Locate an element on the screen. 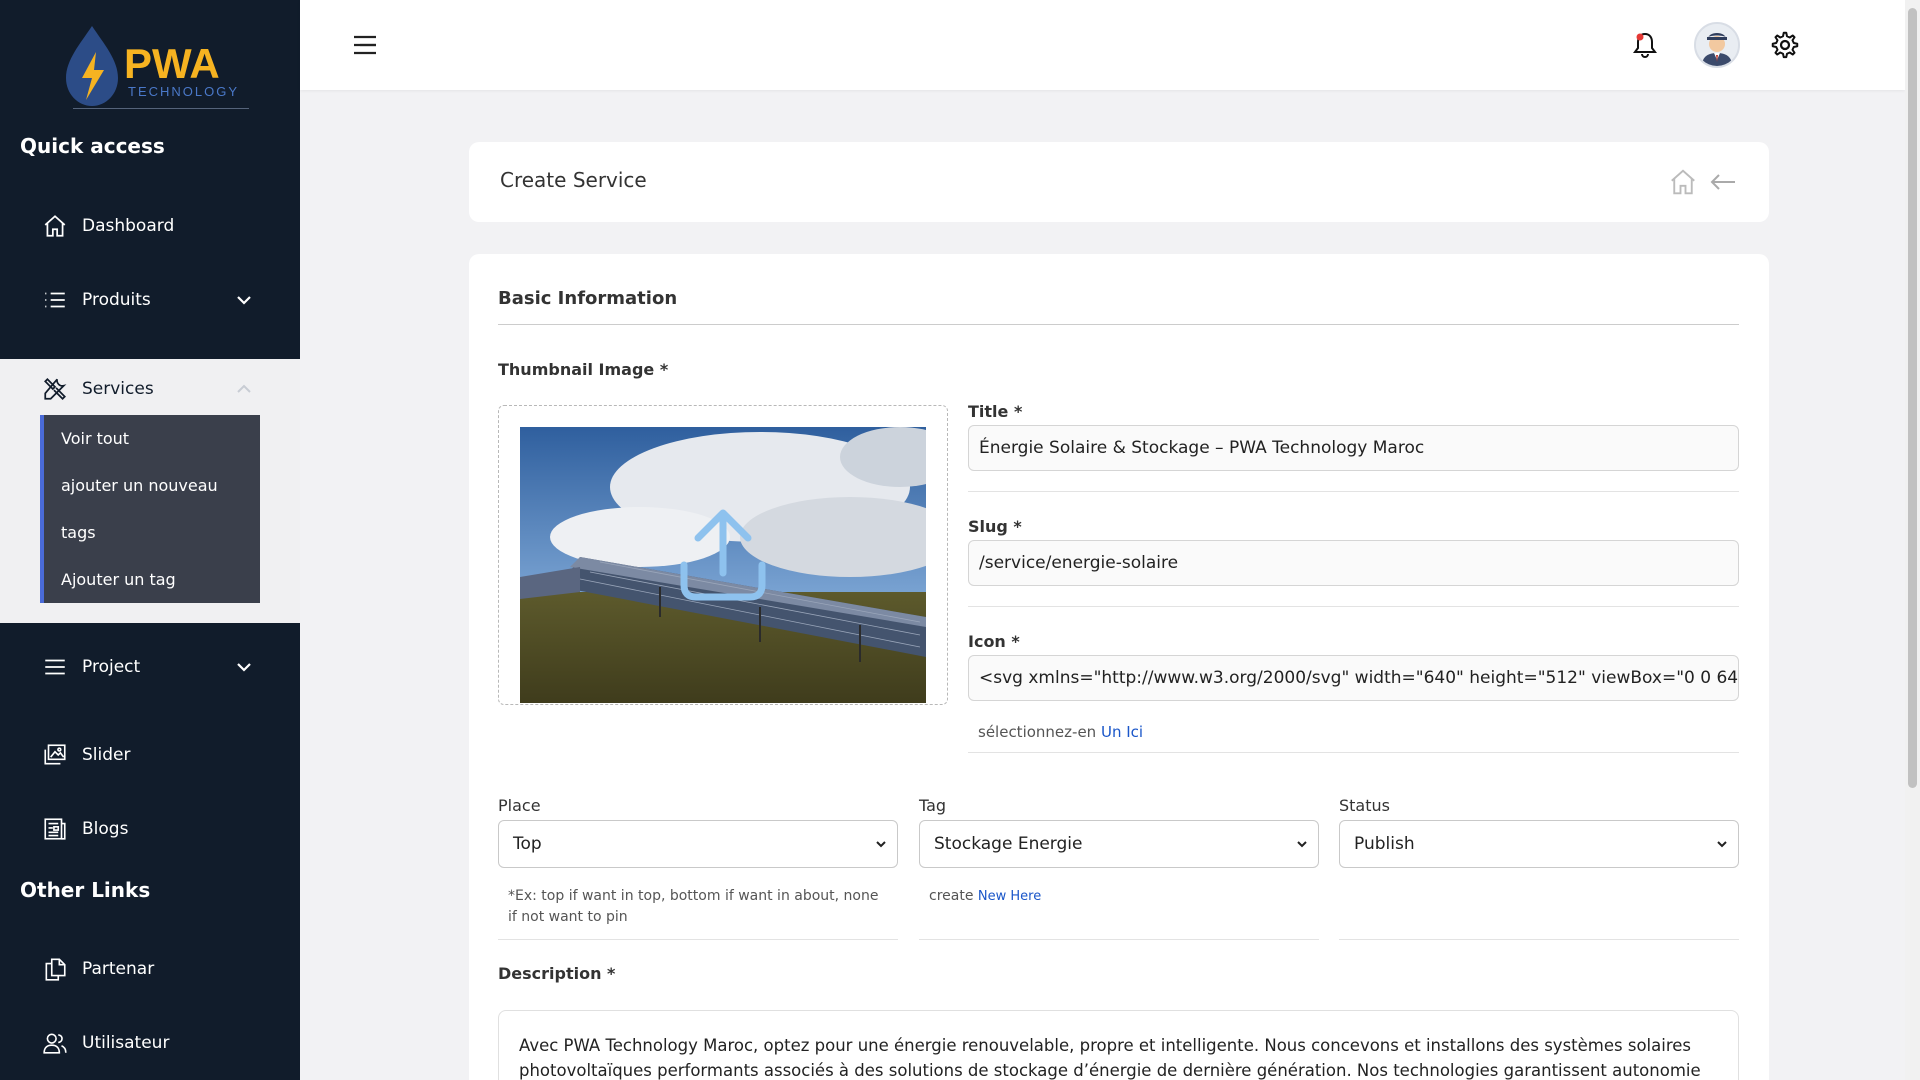 This screenshot has height=1080, width=1920. list-icon is located at coordinates (55, 300).